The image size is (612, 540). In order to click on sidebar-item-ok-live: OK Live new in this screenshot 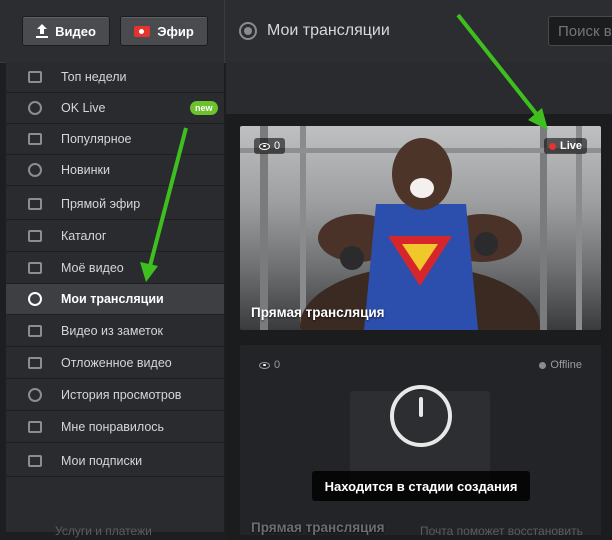, I will do `click(115, 108)`.